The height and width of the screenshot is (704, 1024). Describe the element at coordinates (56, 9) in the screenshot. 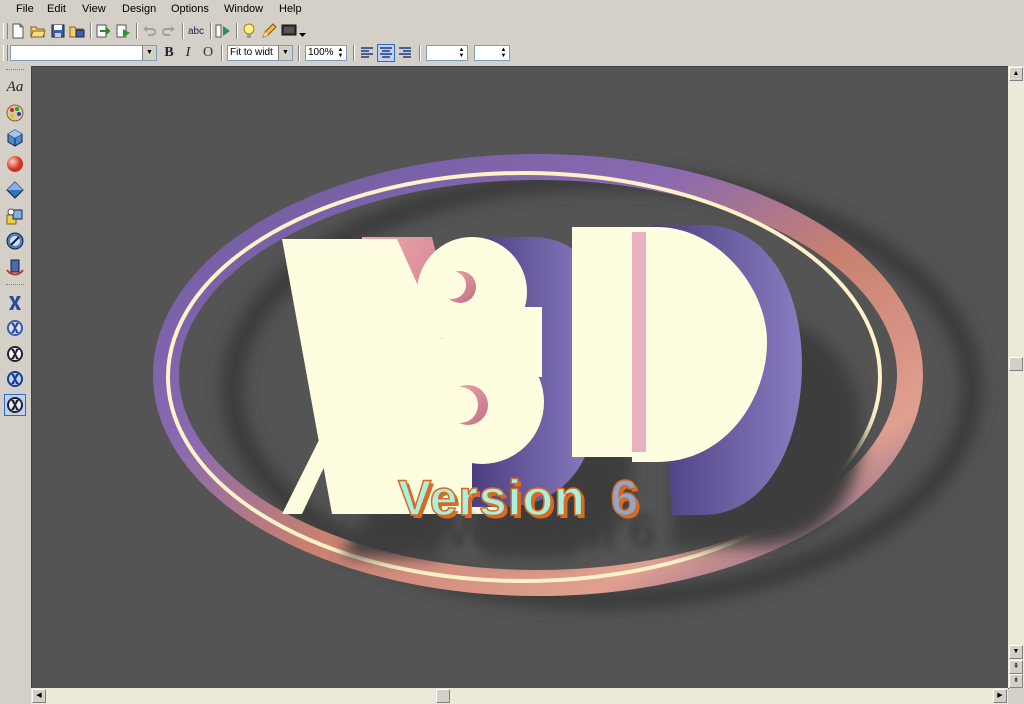

I see `menu-edit: Edit` at that location.